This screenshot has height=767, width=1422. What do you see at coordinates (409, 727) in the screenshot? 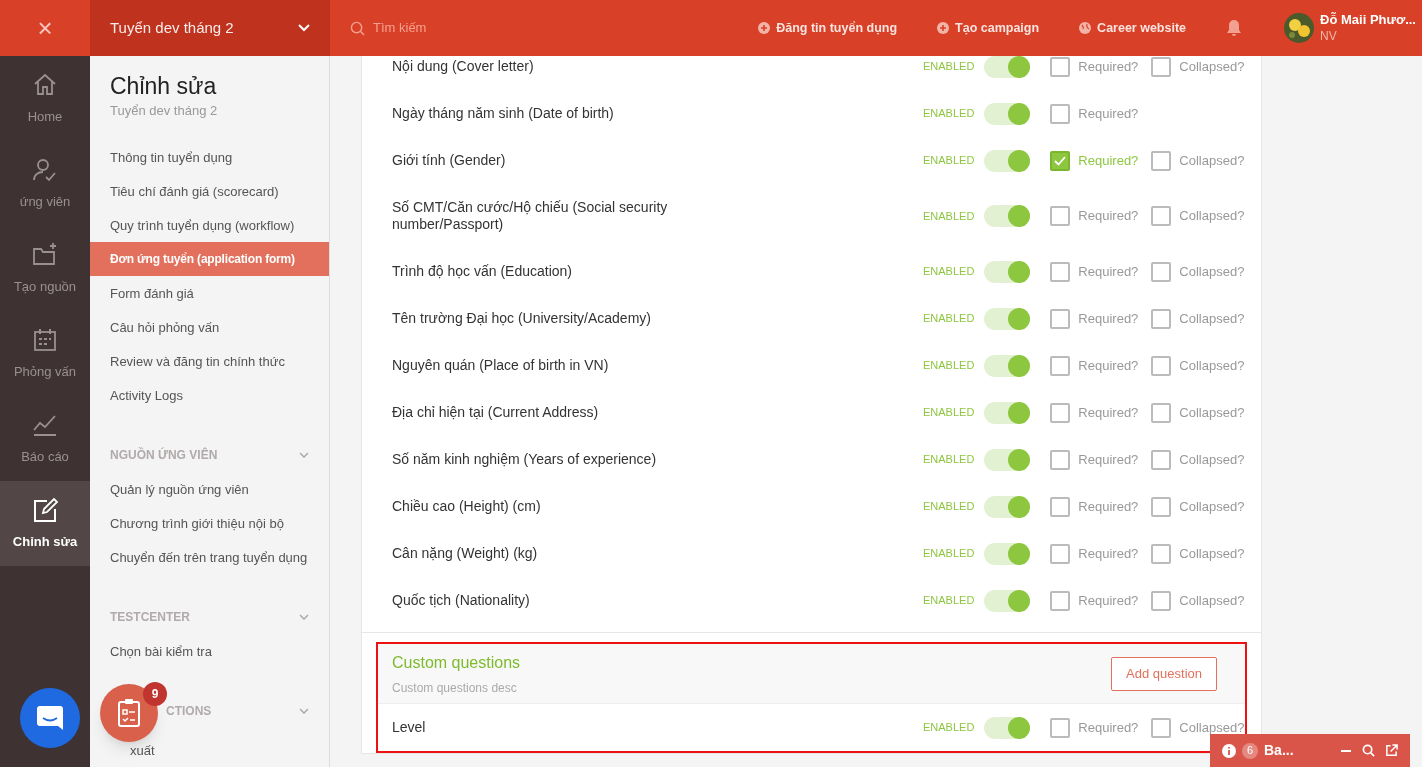
I see `field-label: Level` at bounding box center [409, 727].